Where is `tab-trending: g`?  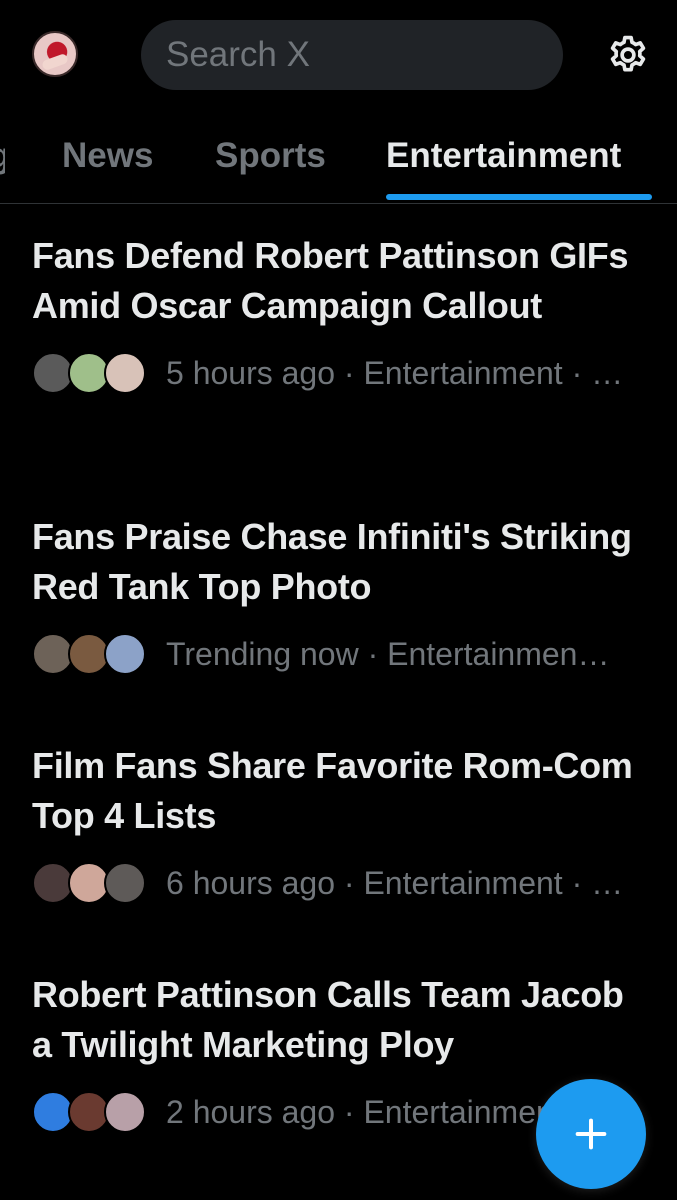 tab-trending: g is located at coordinates (2, 156).